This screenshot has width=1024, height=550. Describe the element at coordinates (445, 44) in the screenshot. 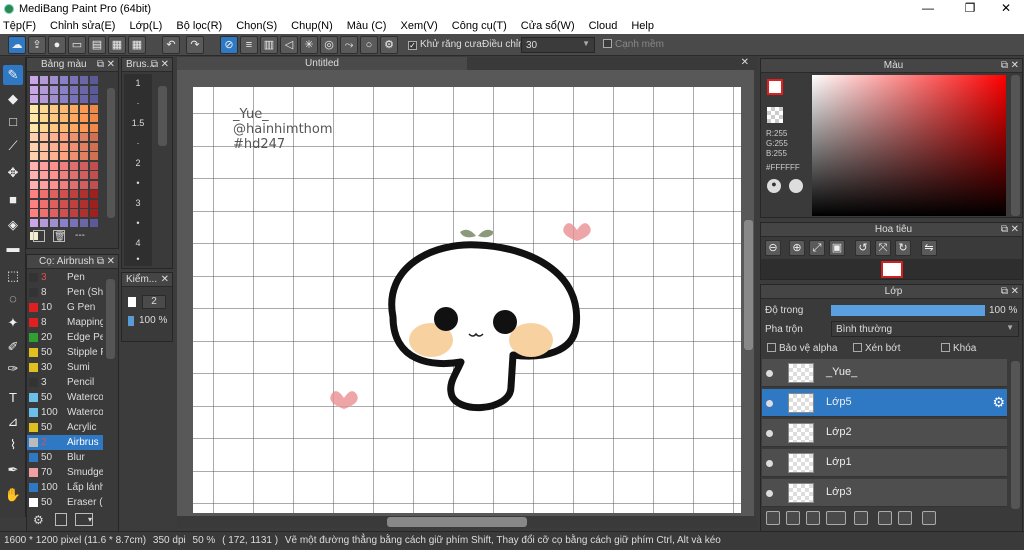

I see `antialias-option: ✓ Khử răng cưa` at that location.